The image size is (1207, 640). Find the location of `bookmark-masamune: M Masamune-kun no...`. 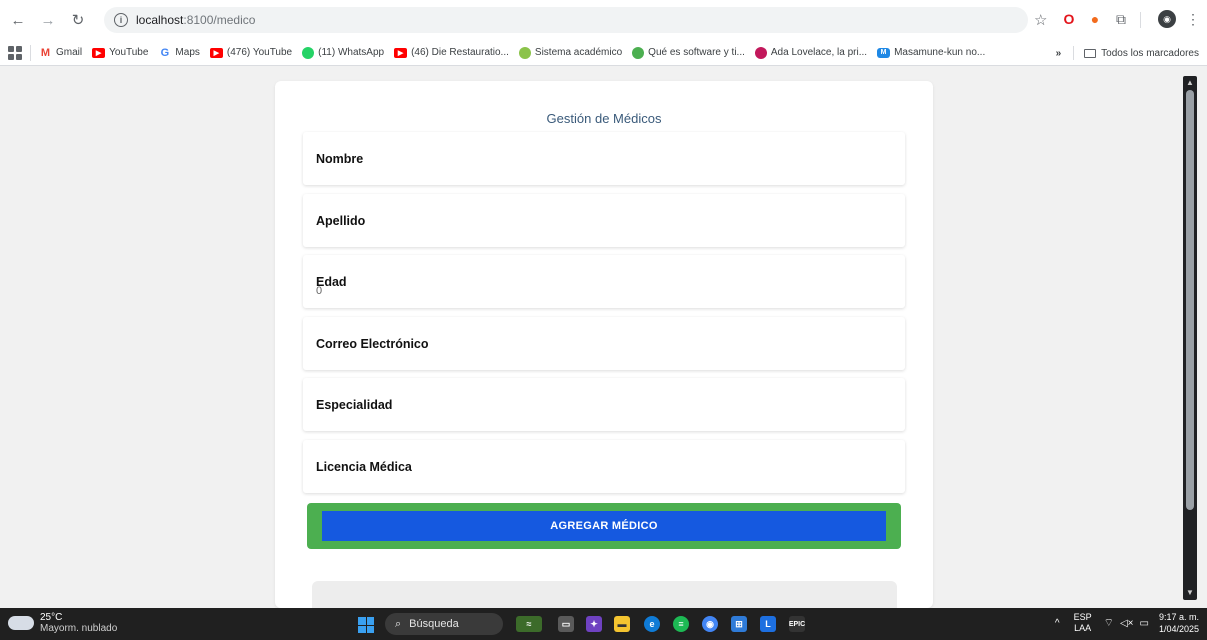

bookmark-masamune: M Masamune-kun no... is located at coordinates (931, 52).